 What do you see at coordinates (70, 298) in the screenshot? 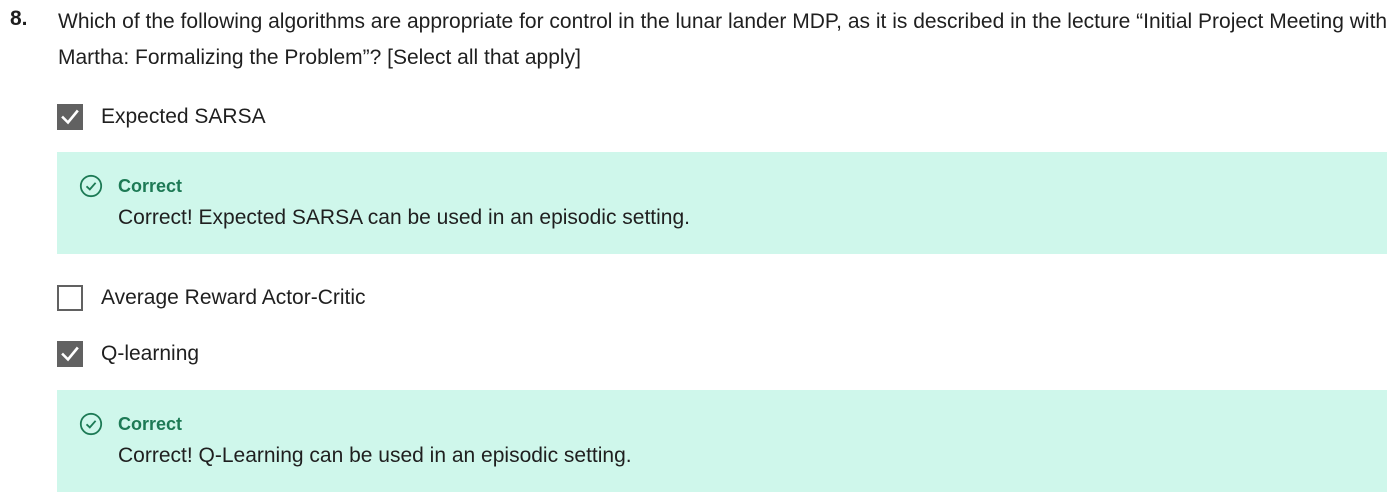
I see `checkbox-unchecked-icon` at bounding box center [70, 298].